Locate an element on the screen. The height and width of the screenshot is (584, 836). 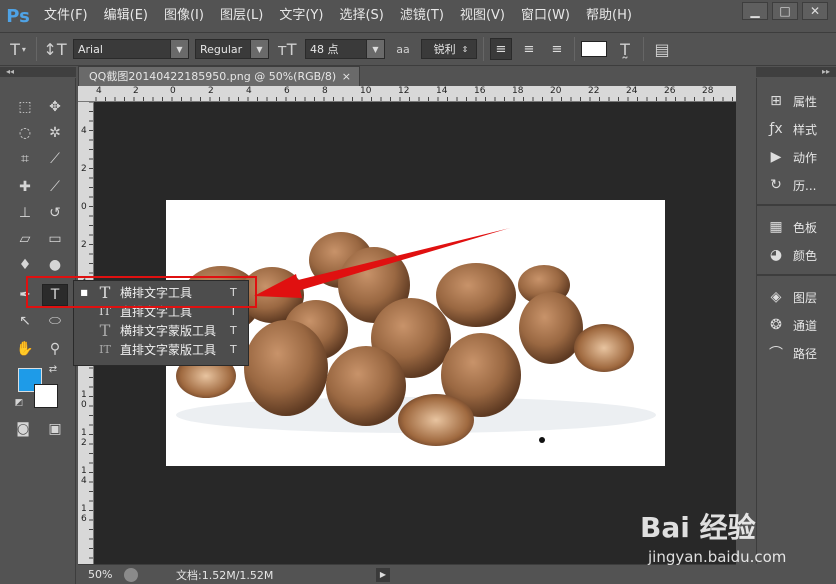
font-family-value: Arial is located at coordinates (90, 49).